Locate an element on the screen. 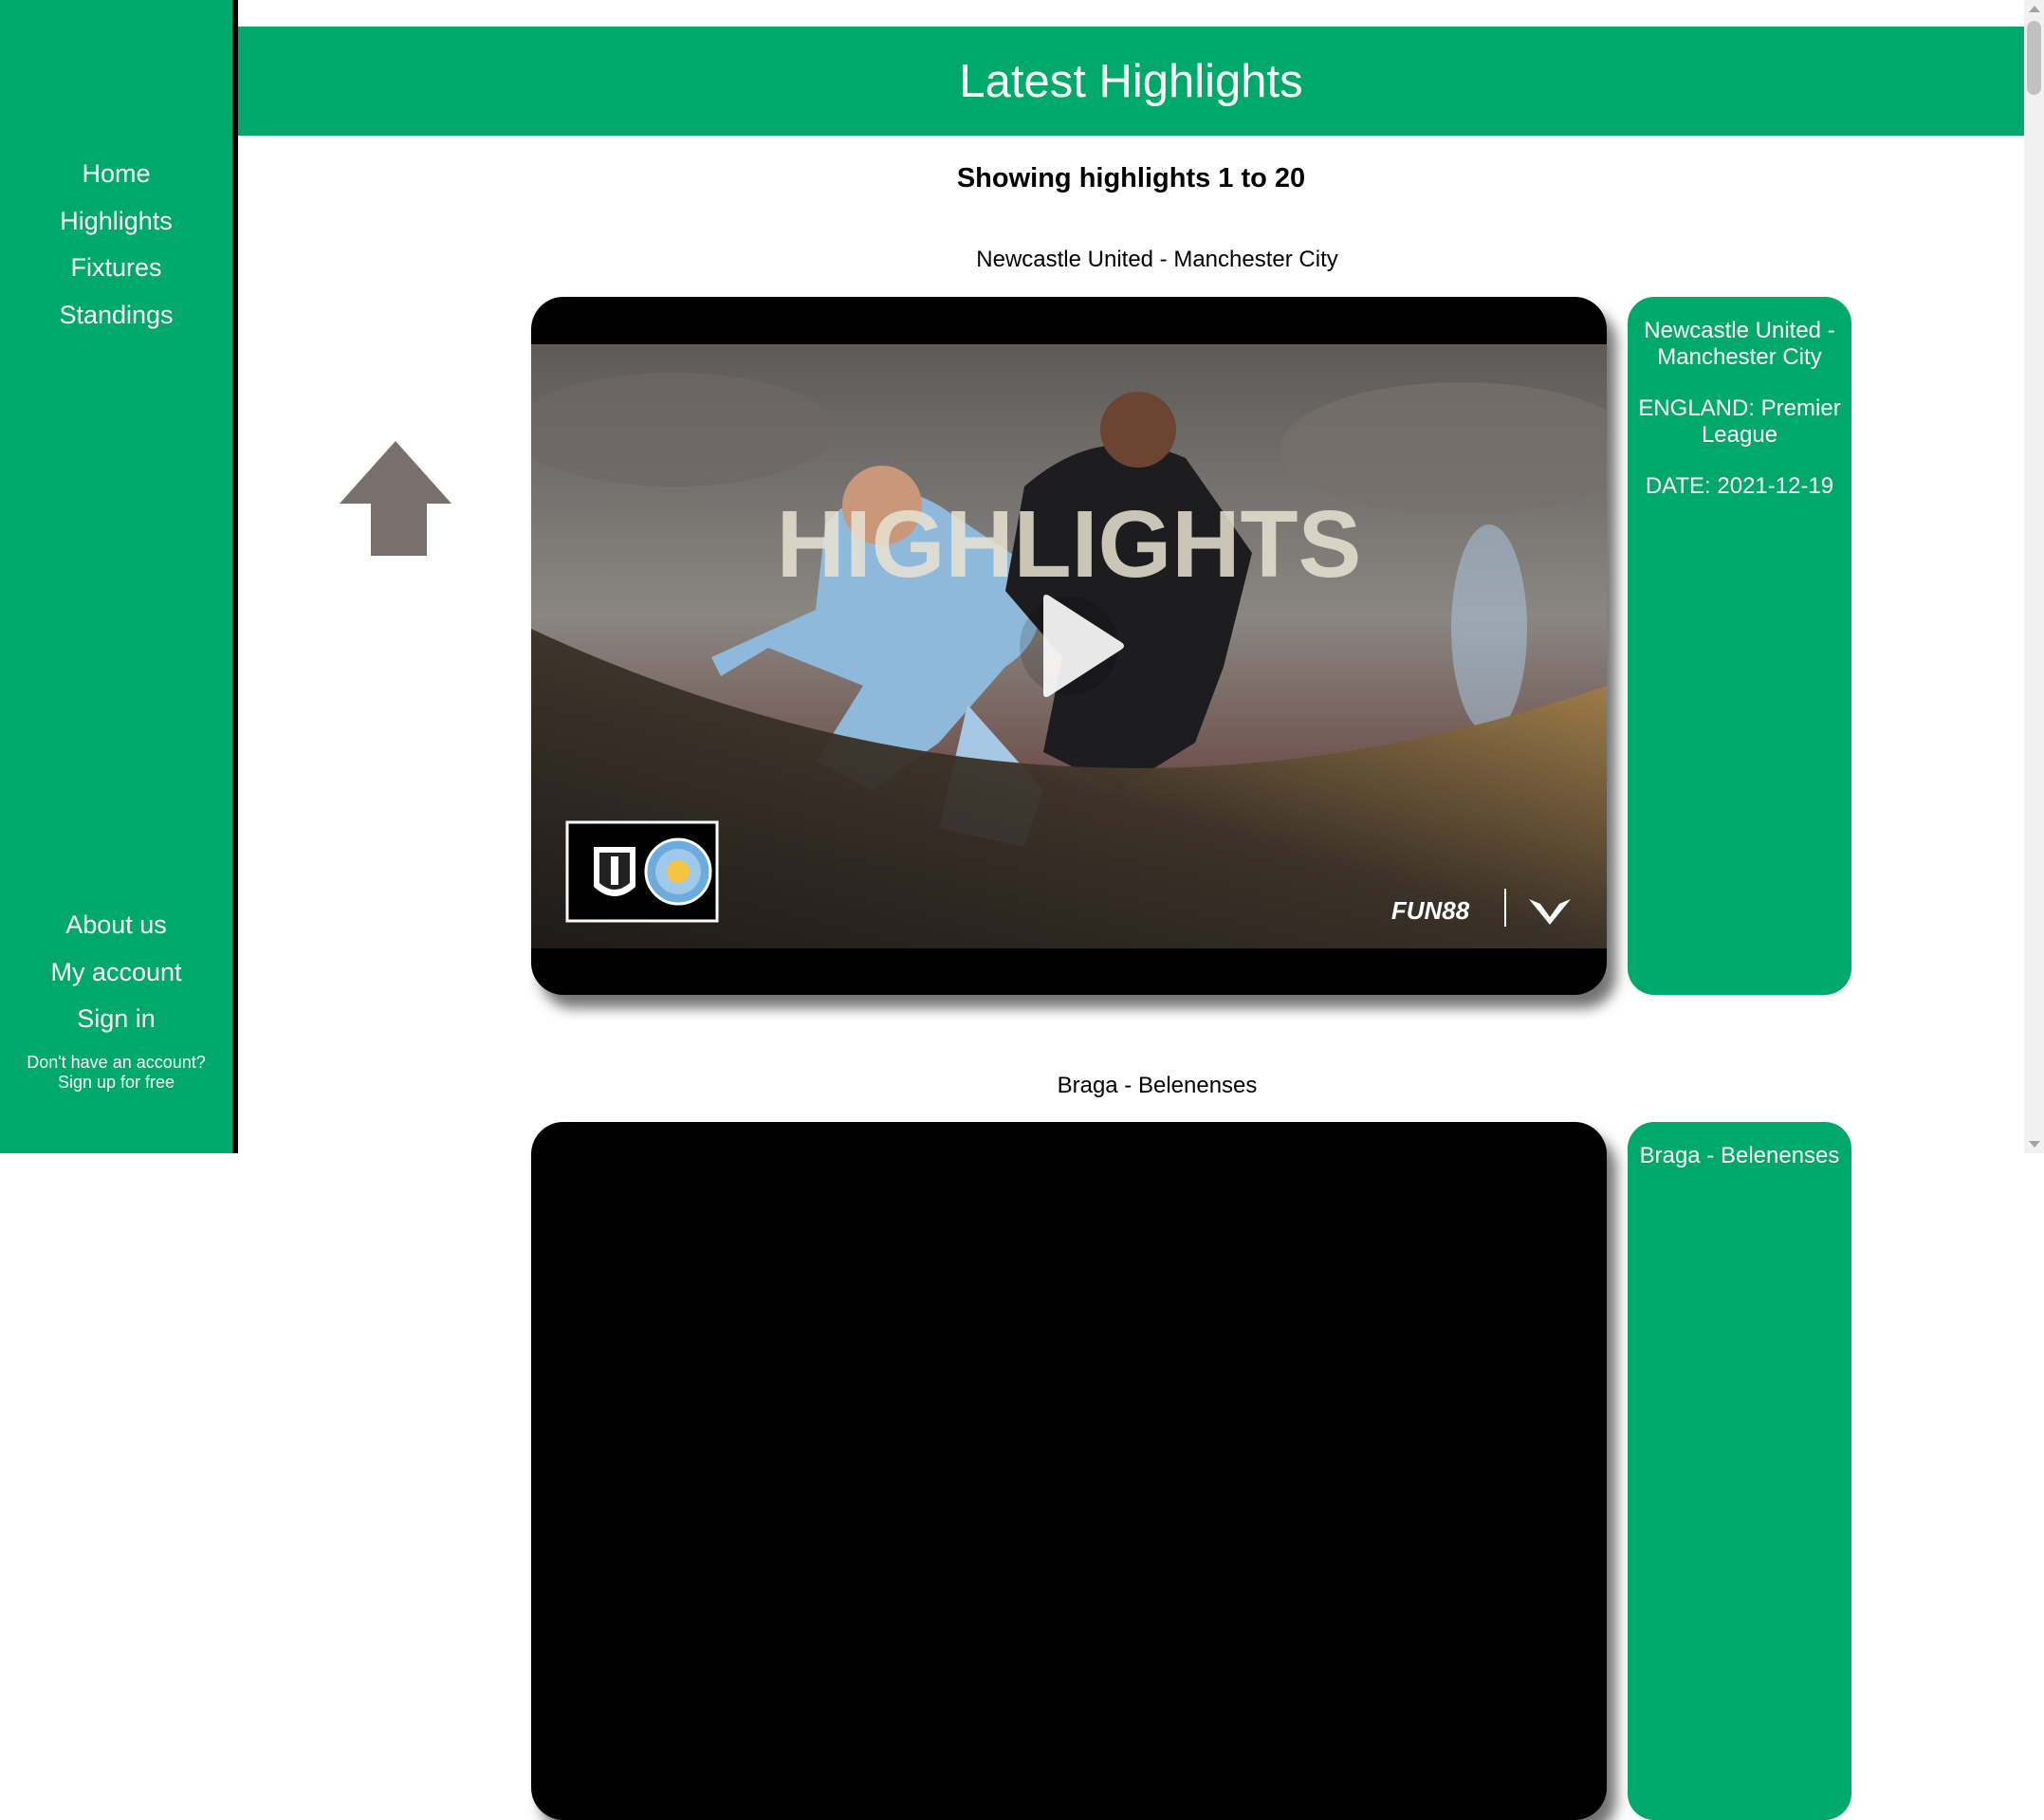 Image resolution: width=2044 pixels, height=1820 pixels. vertical-scrollbar is located at coordinates (2034, 576).